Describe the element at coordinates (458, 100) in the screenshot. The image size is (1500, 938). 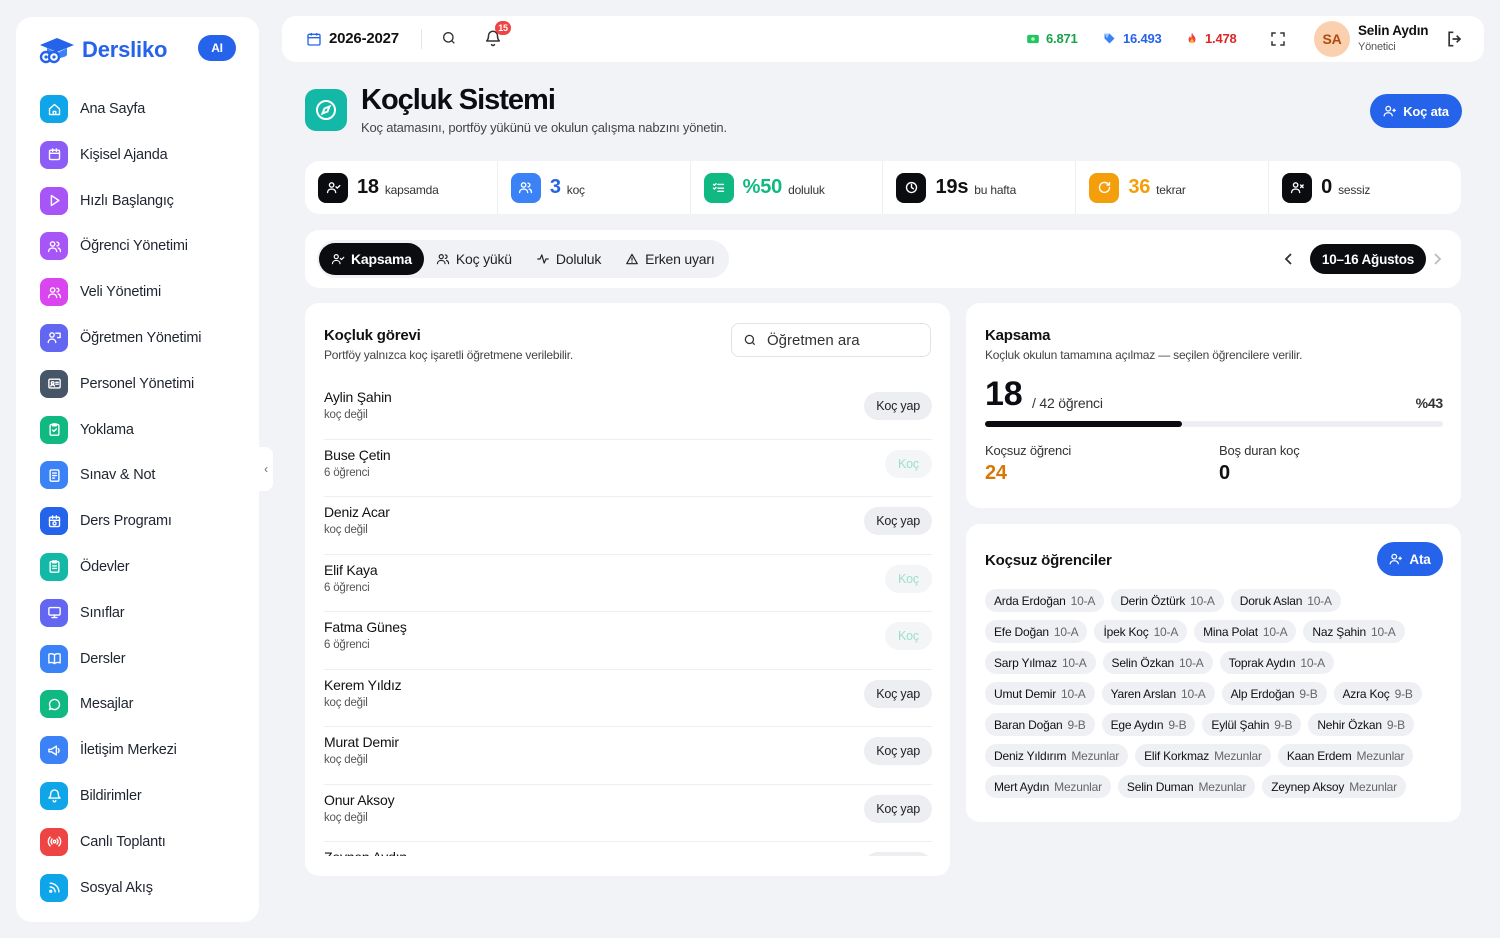
I see `page-title: Koçluk Sistemi` at that location.